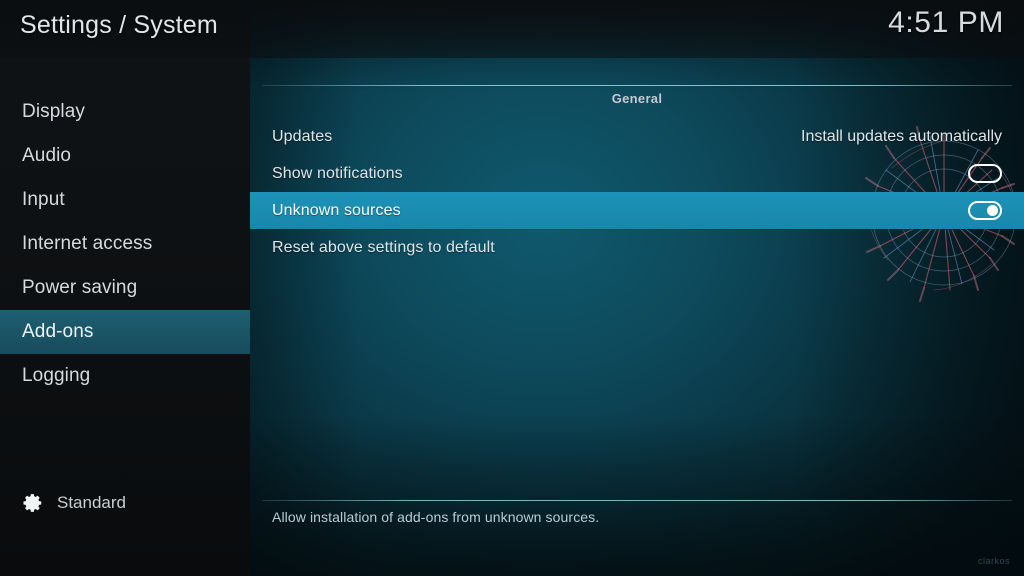  What do you see at coordinates (637, 136) in the screenshot?
I see `setting-row-updates: Updates Install updates automatically` at bounding box center [637, 136].